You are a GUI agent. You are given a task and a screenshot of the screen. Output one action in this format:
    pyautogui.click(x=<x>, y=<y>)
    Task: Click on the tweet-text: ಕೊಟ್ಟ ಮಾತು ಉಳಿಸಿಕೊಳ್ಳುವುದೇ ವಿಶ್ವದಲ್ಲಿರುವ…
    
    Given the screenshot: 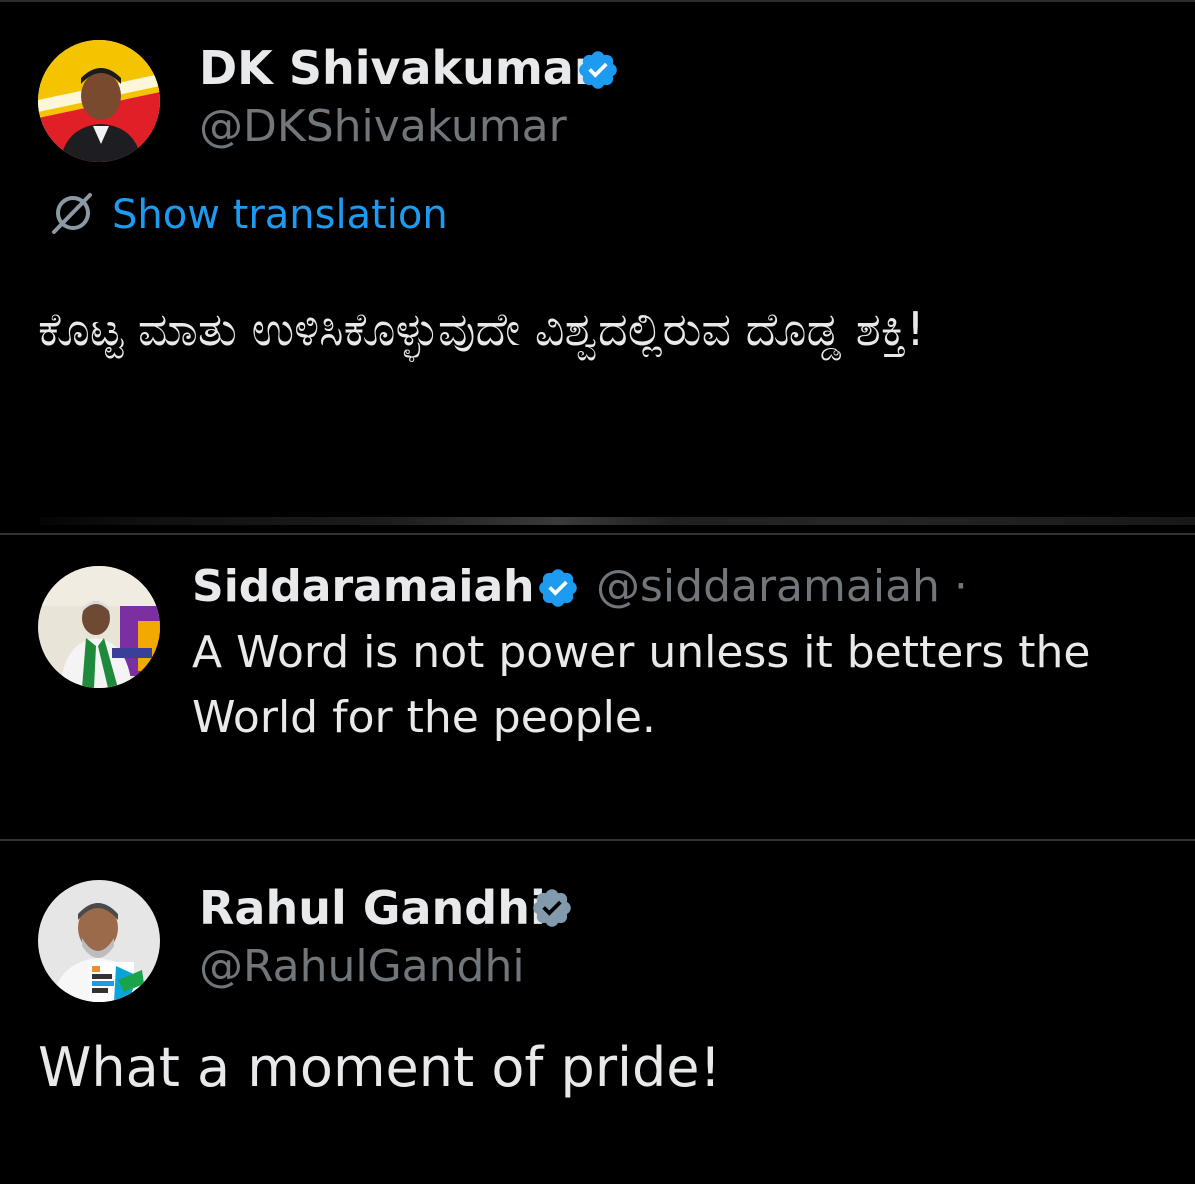 What is the action you would take?
    pyautogui.click(x=481, y=329)
    